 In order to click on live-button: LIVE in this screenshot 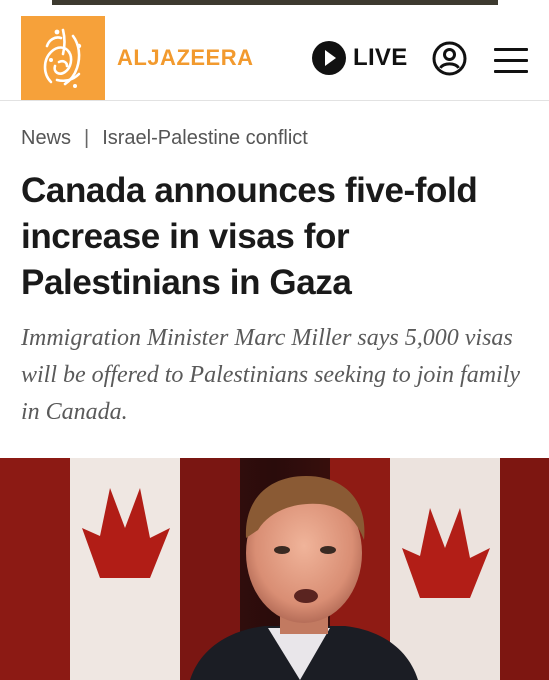, I will do `click(360, 58)`.